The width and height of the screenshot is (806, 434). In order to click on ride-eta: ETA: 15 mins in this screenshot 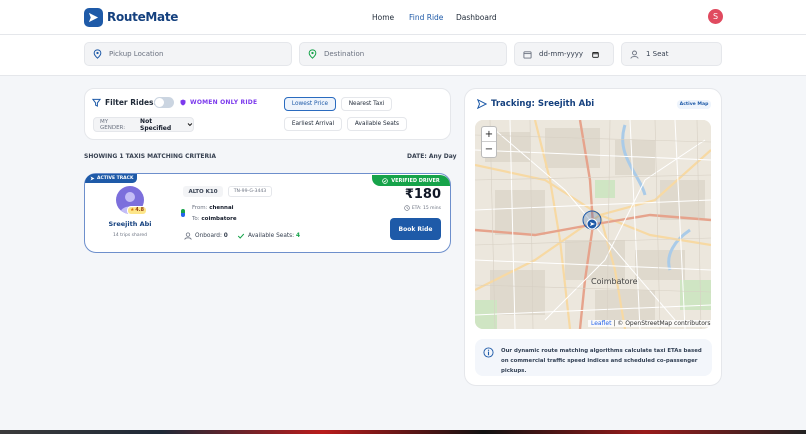, I will do `click(420, 208)`.